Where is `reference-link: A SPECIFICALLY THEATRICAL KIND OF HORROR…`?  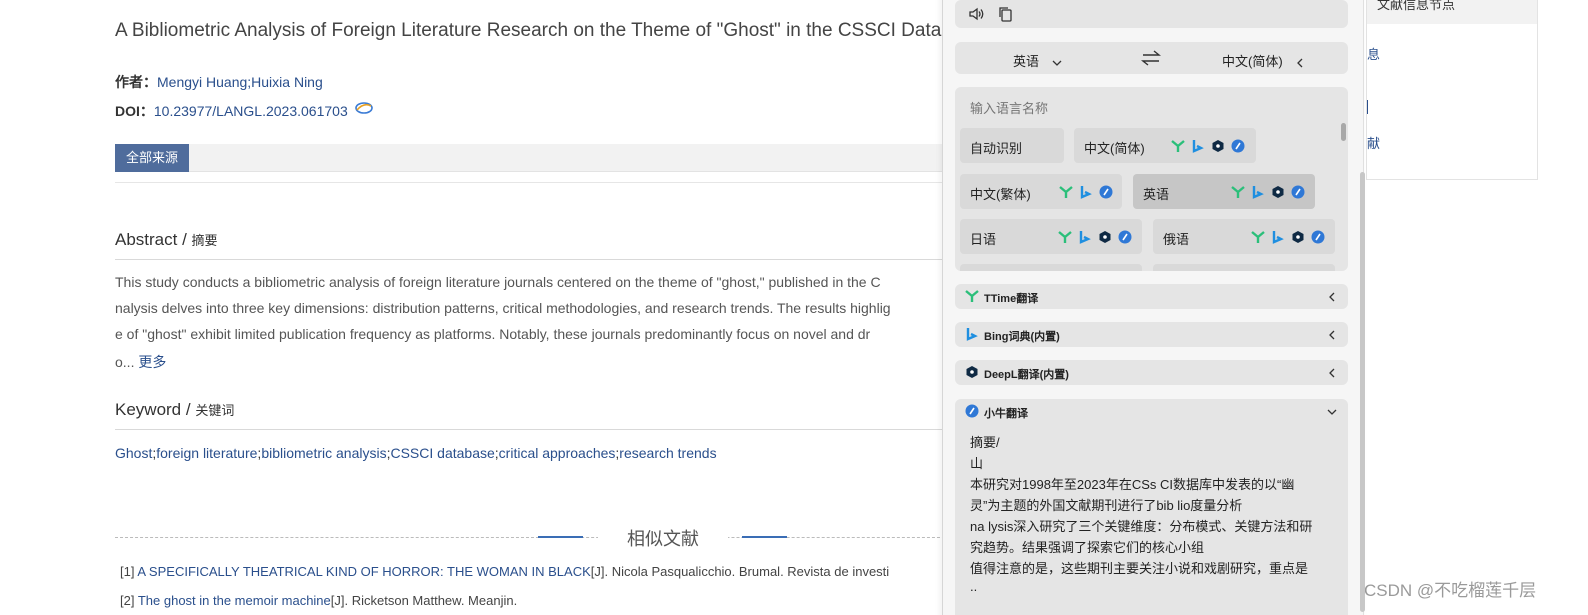
reference-link: A SPECIFICALLY THEATRICAL KIND OF HORROR… is located at coordinates (363, 571).